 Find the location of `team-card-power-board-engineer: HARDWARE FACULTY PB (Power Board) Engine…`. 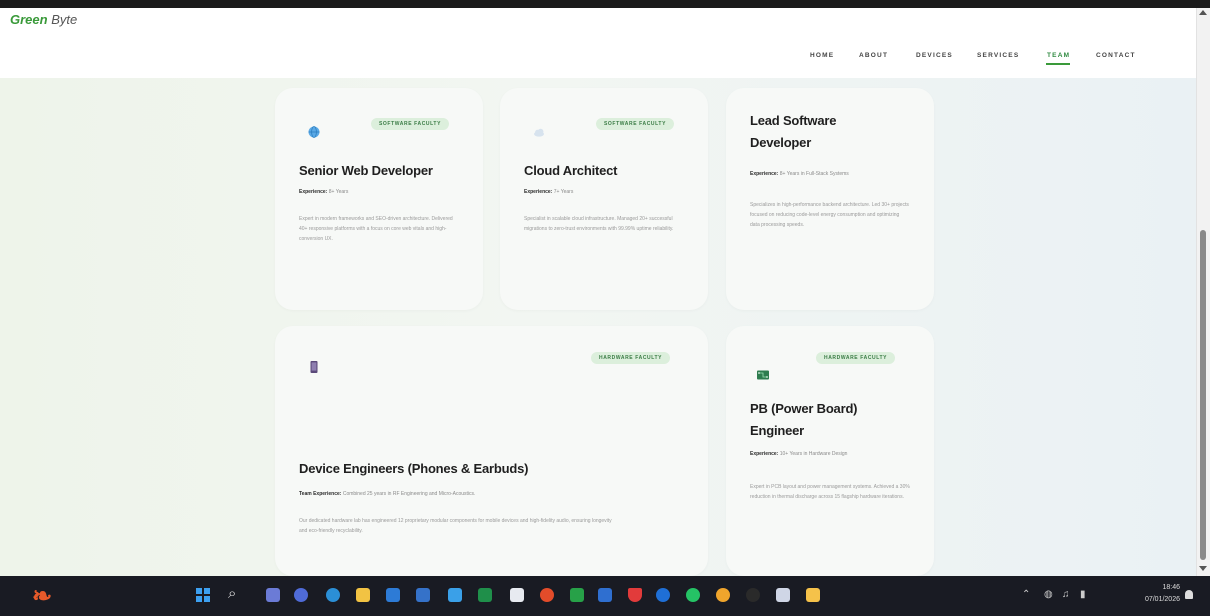

team-card-power-board-engineer: HARDWARE FACULTY PB (Power Board) Engine… is located at coordinates (830, 451).